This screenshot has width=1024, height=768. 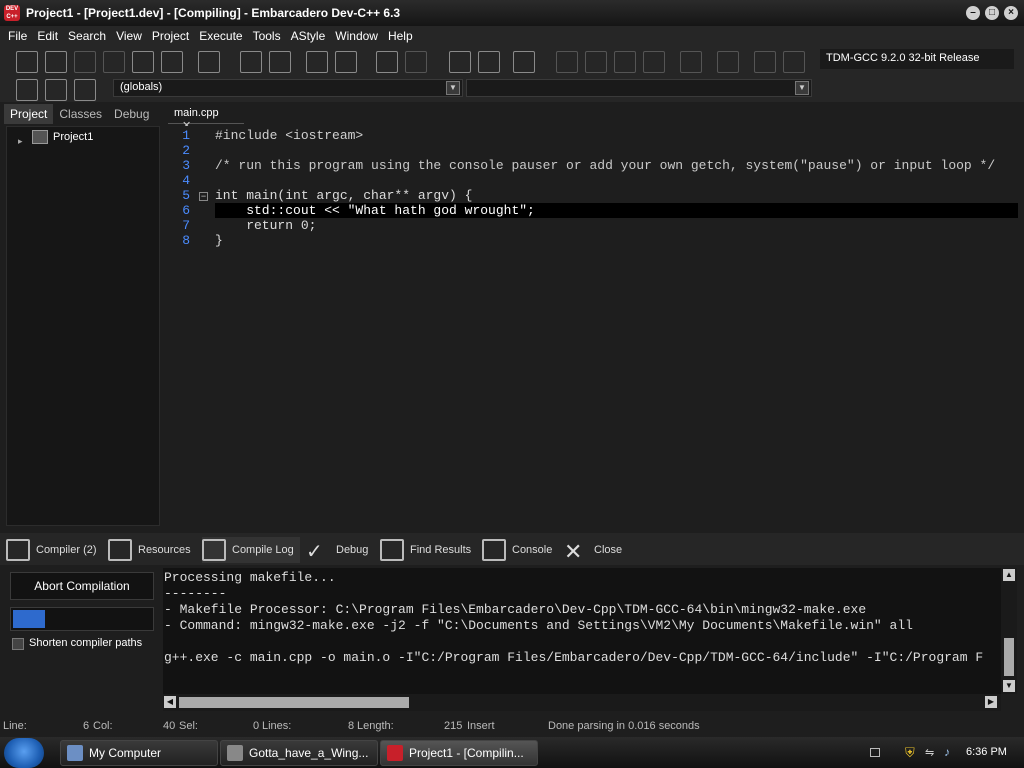 What do you see at coordinates (400, 36) in the screenshot?
I see `menu-help: Help` at bounding box center [400, 36].